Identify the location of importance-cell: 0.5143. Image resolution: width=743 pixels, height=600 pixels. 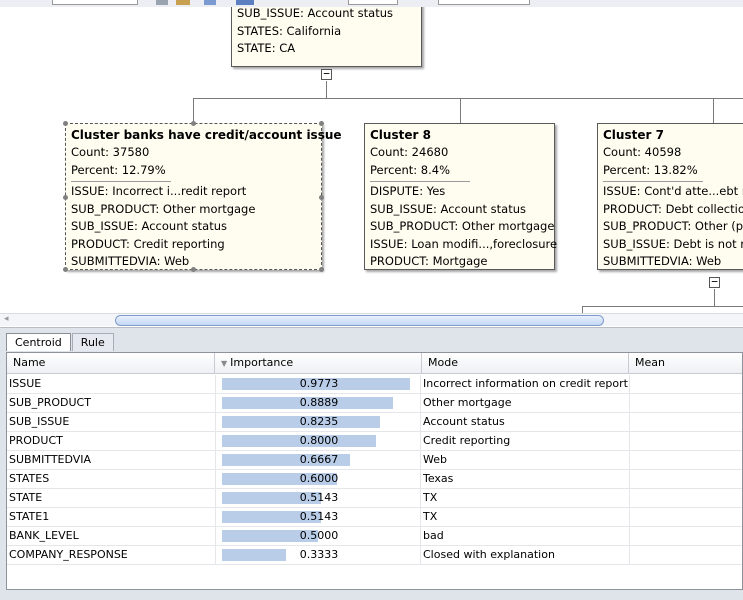
(318, 498).